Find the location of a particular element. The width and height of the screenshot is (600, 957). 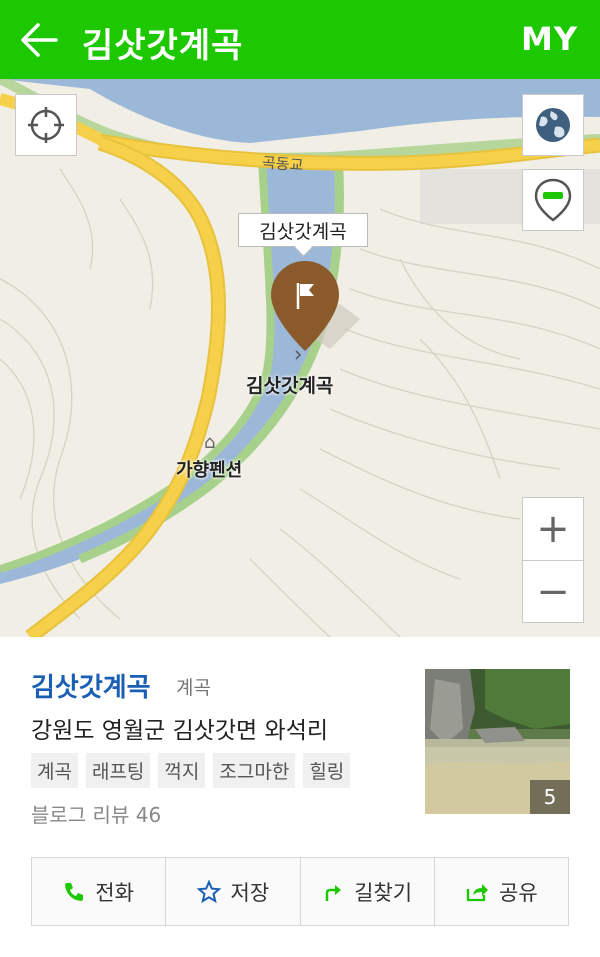

tag-list: 계곡 래프팅 꺽지 조그마한 힐링 is located at coordinates (191, 770).